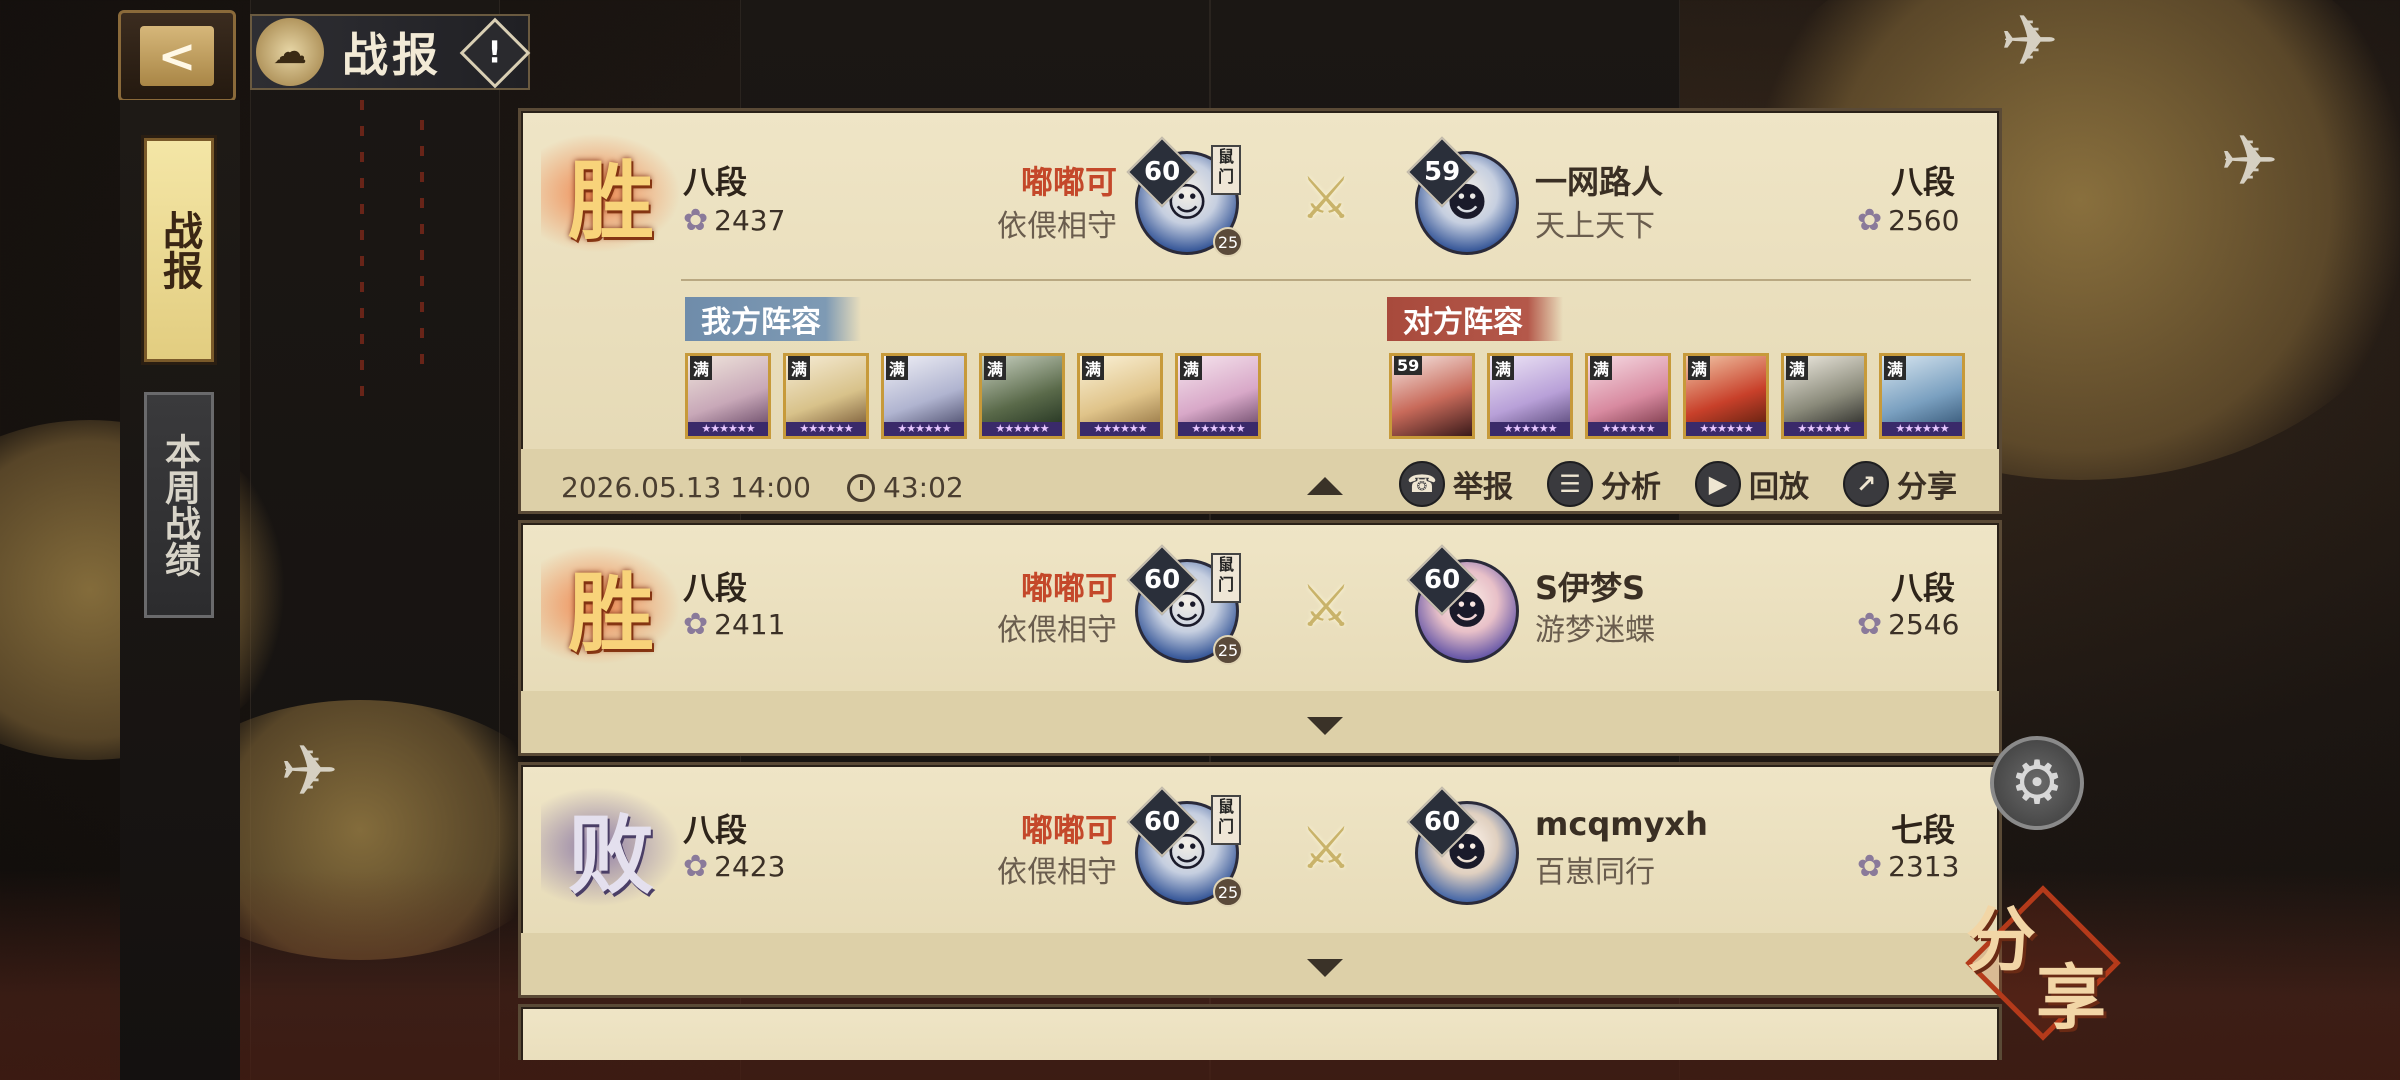 This screenshot has width=2400, height=1080. Describe the element at coordinates (1595, 630) in the screenshot. I see `opponent-guild: 游梦迷蝶` at that location.